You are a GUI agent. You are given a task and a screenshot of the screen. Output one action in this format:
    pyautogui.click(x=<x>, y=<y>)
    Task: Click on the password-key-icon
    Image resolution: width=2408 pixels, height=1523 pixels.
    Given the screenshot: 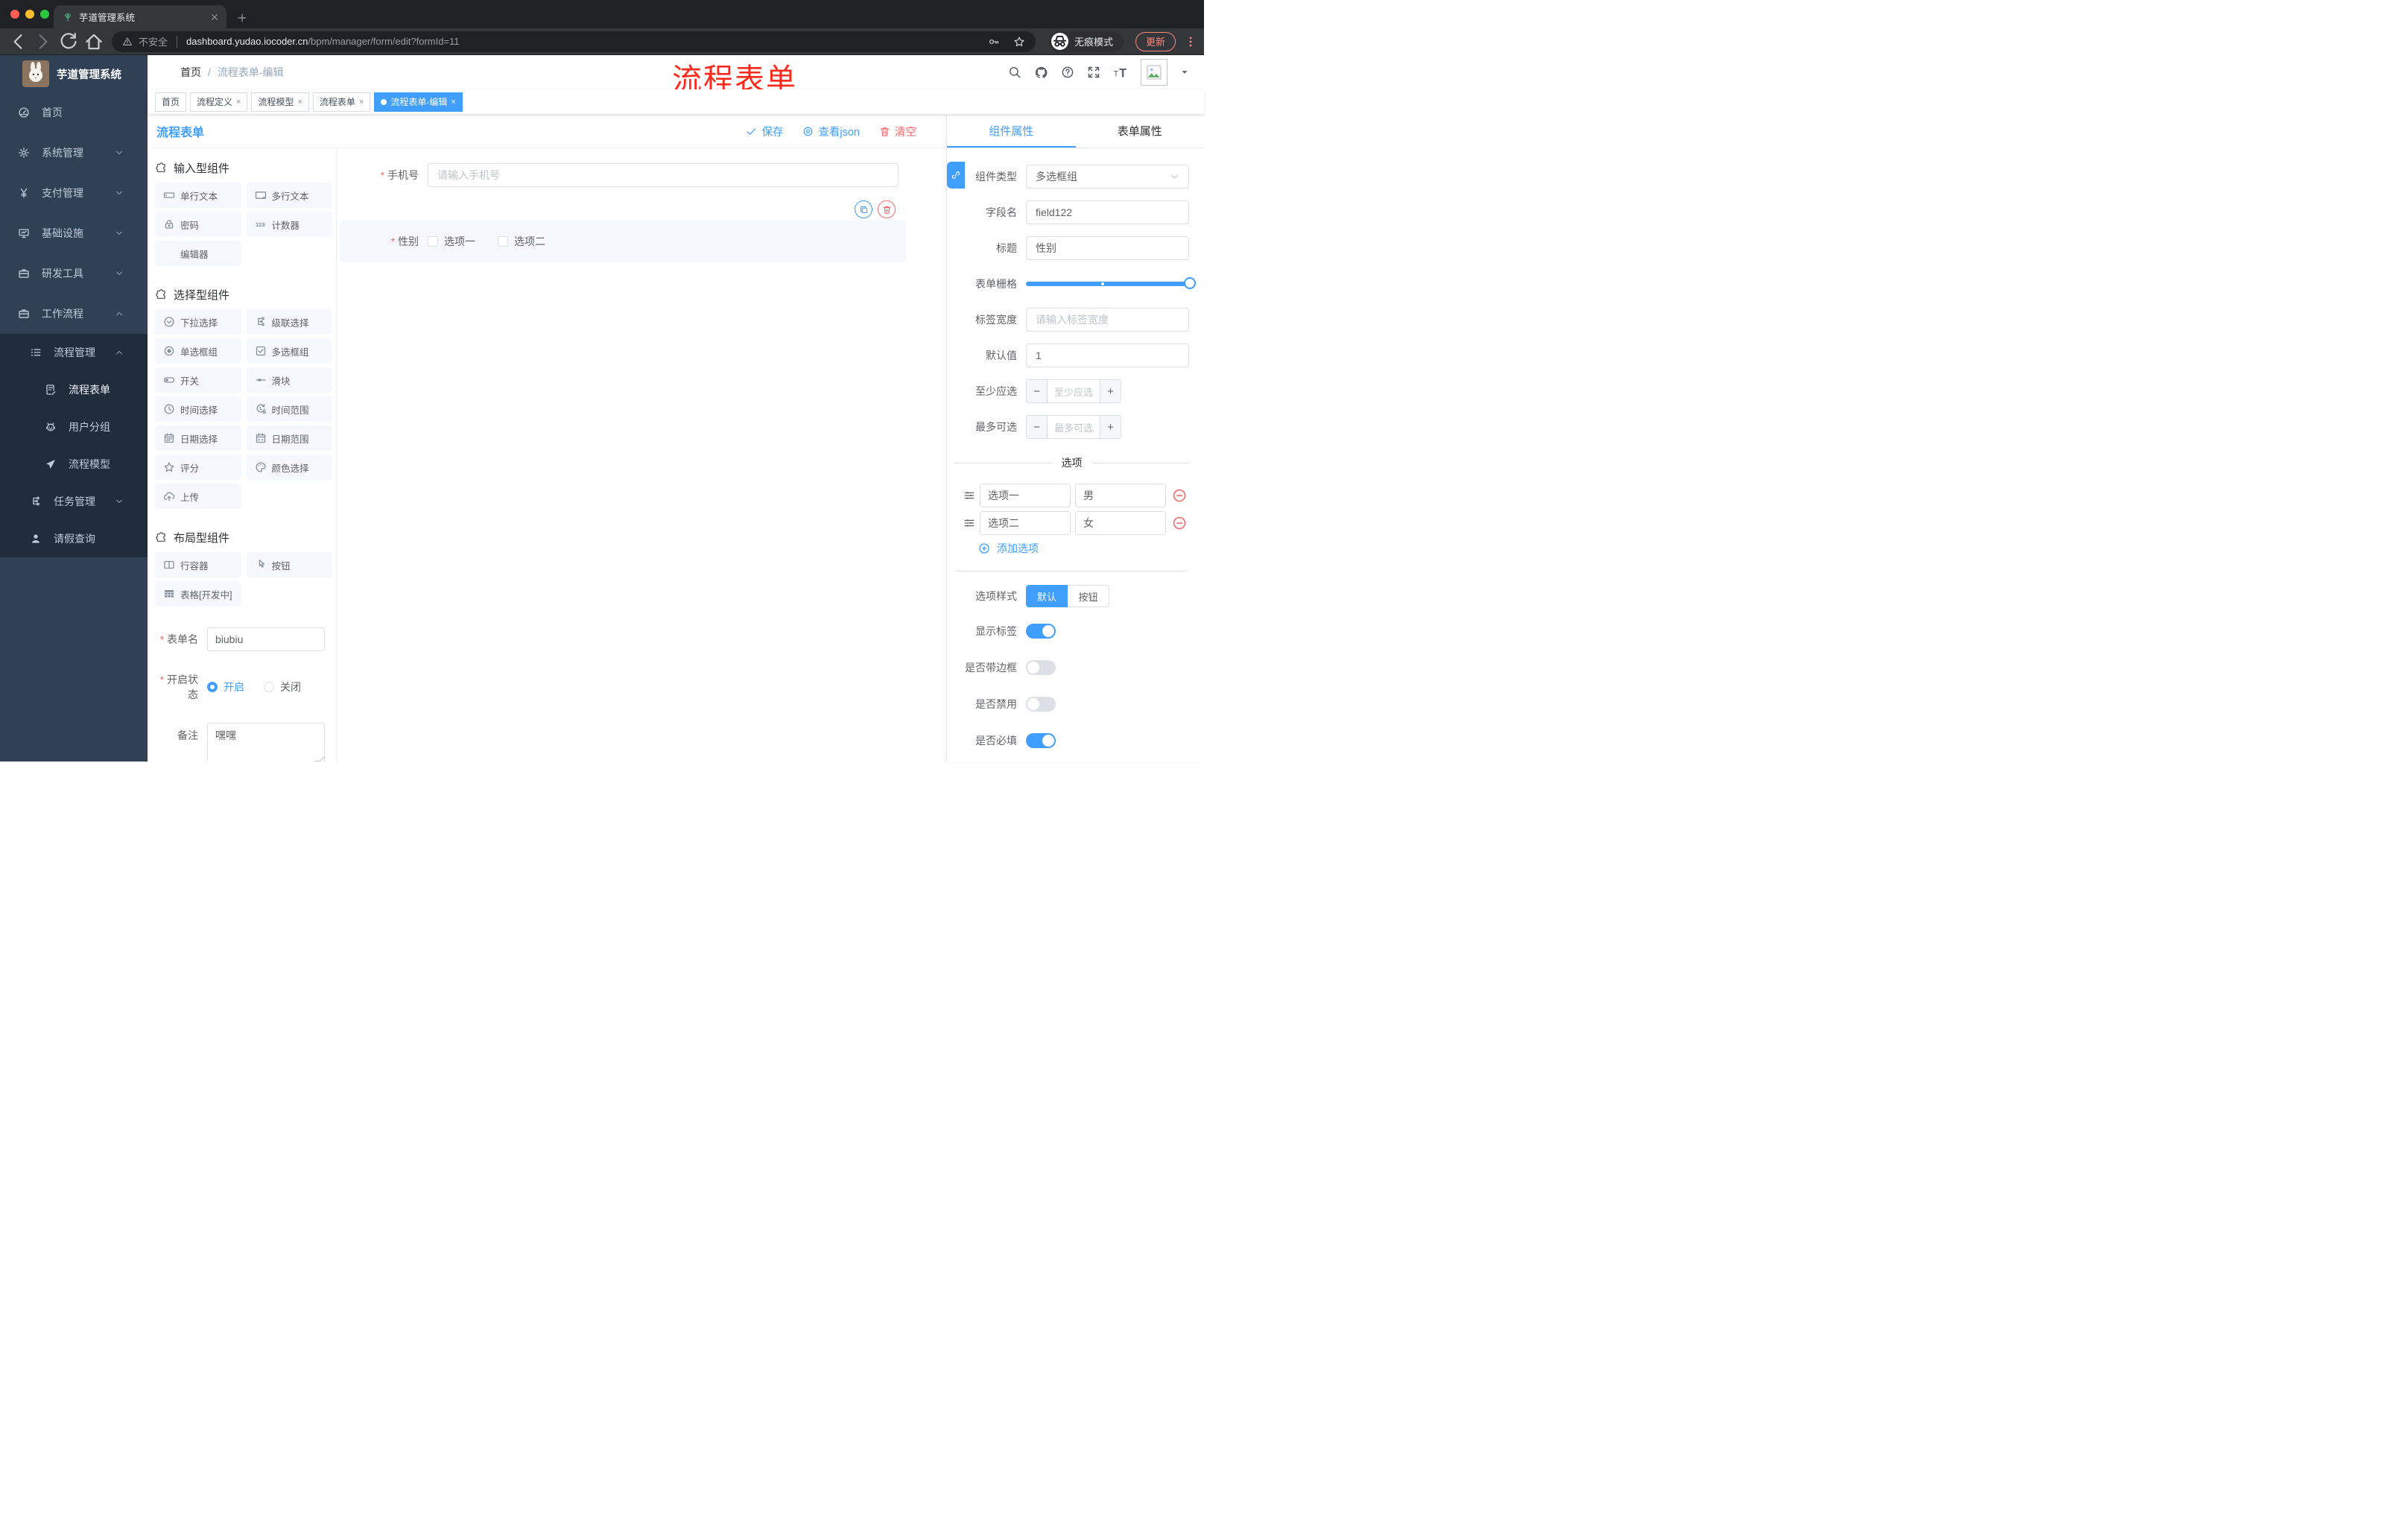 What is the action you would take?
    pyautogui.click(x=994, y=42)
    